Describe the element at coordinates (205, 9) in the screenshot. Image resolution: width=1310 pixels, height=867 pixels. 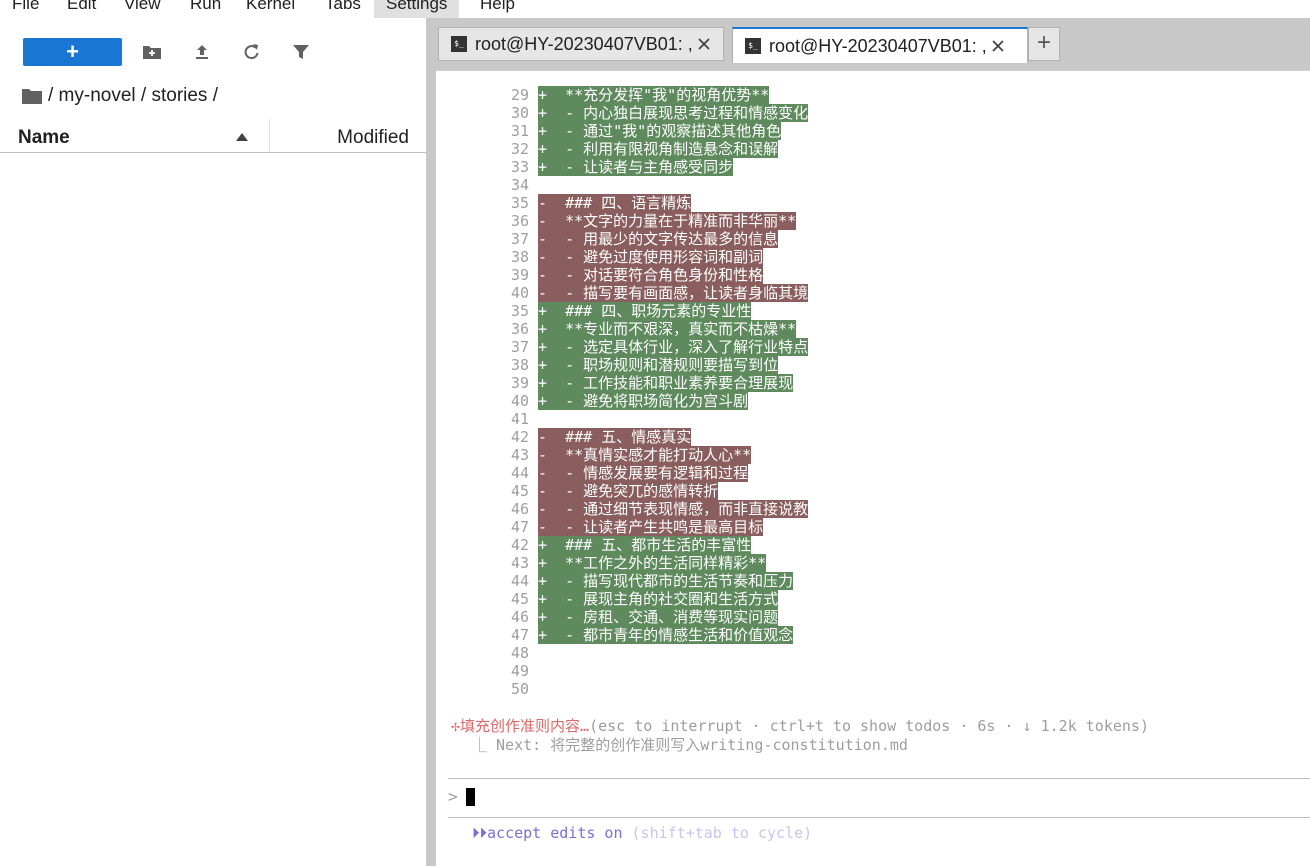
I see `menu-run: Run` at that location.